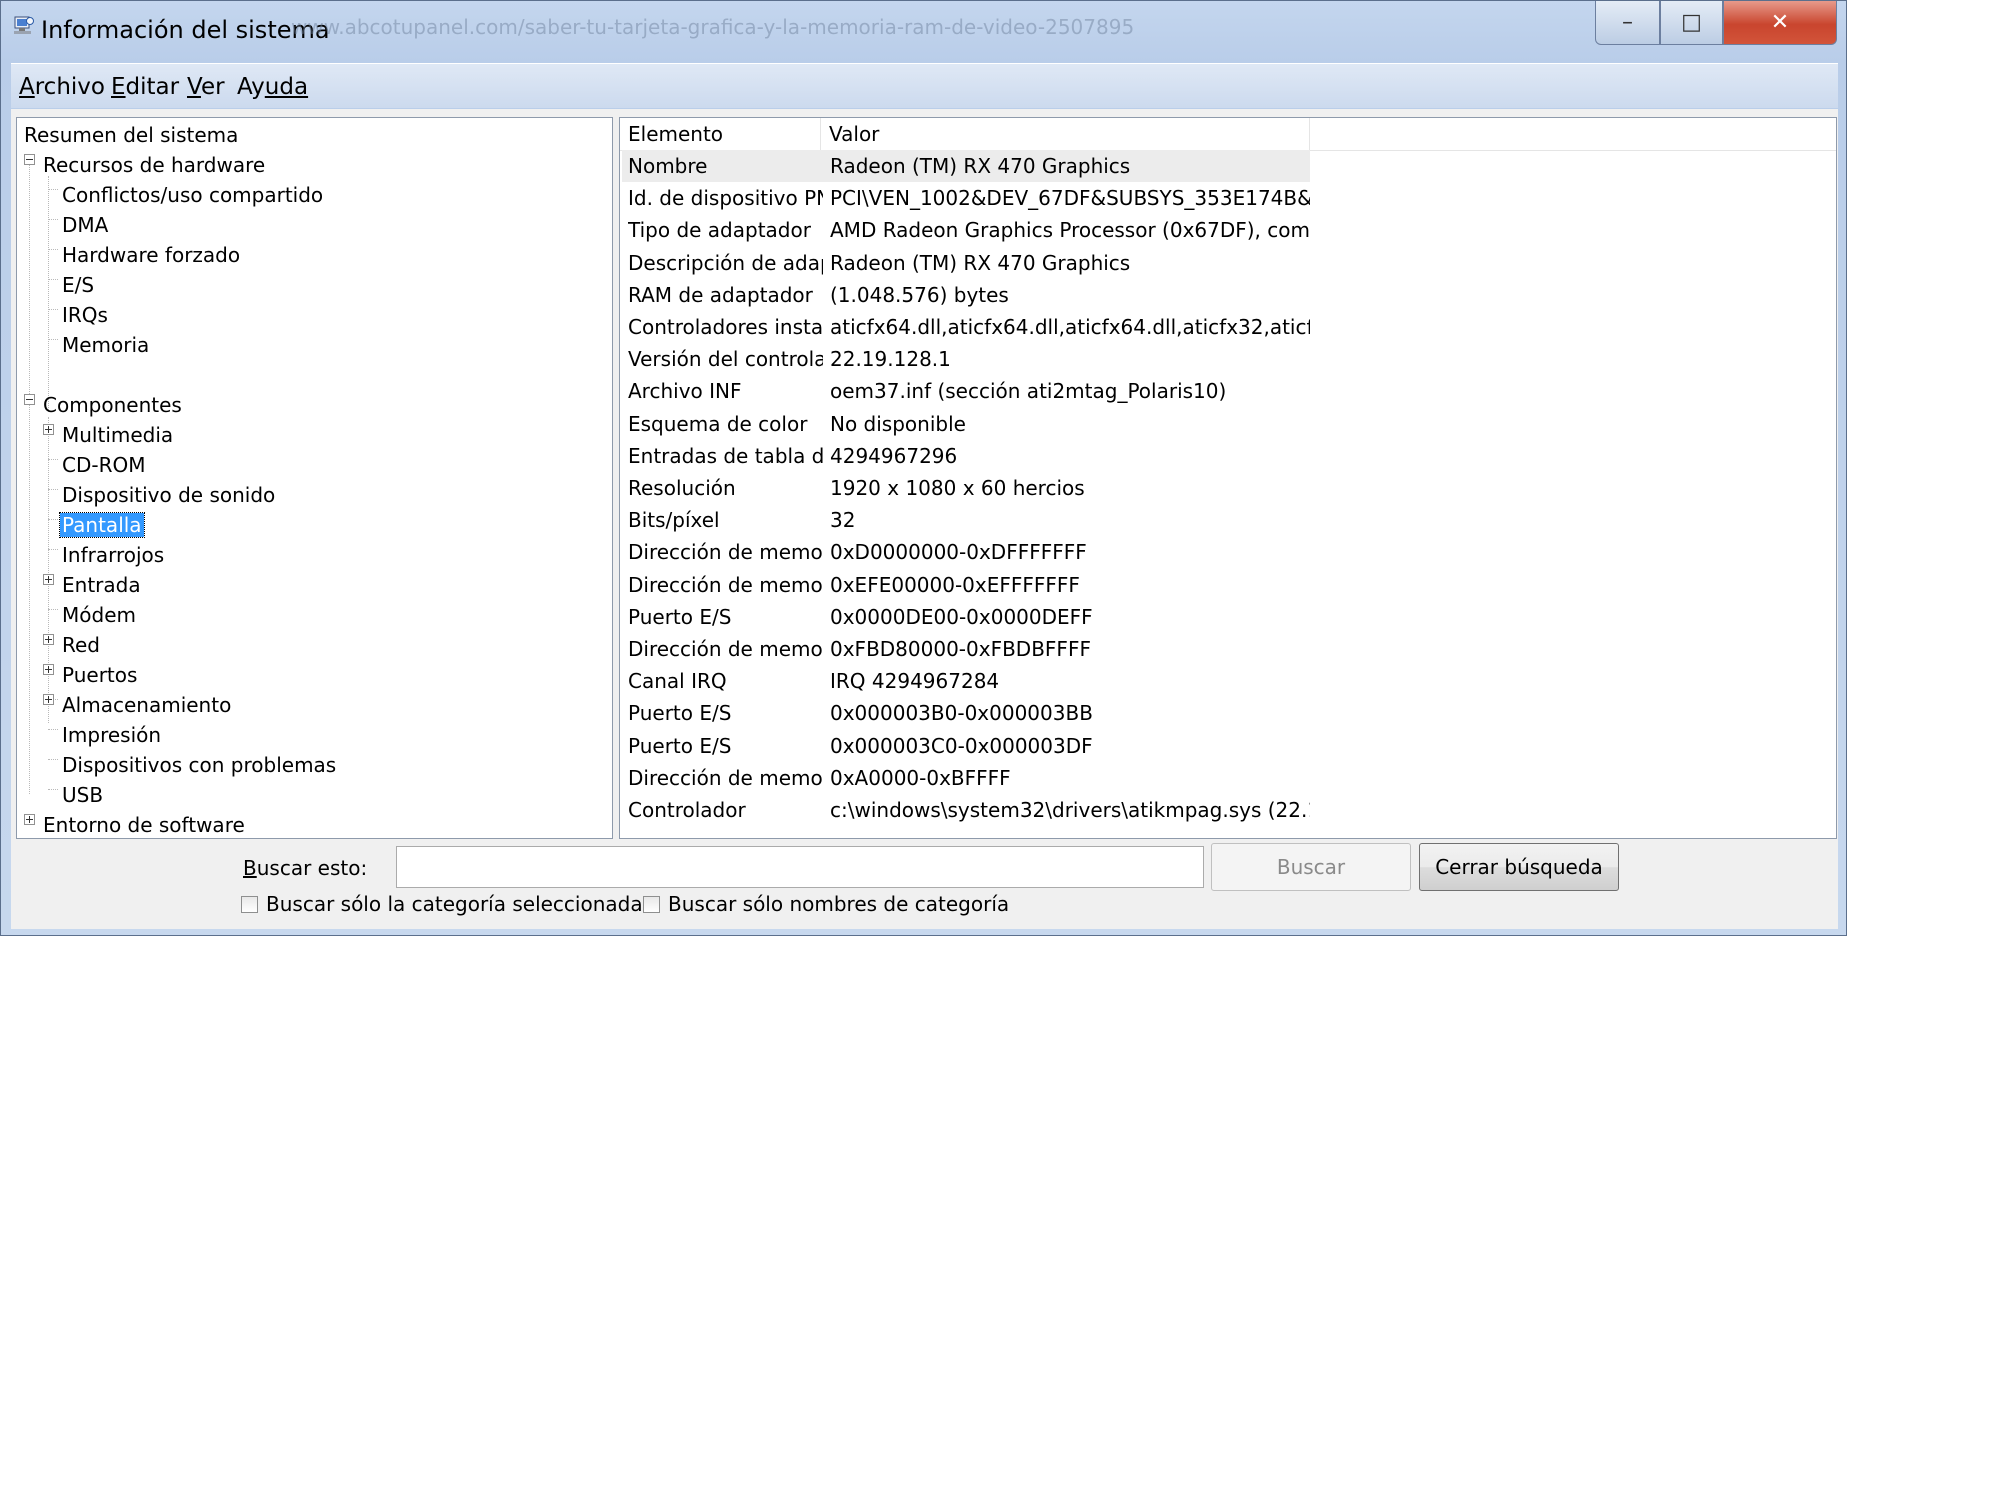  What do you see at coordinates (81, 646) in the screenshot?
I see `tree-item-red: Red` at bounding box center [81, 646].